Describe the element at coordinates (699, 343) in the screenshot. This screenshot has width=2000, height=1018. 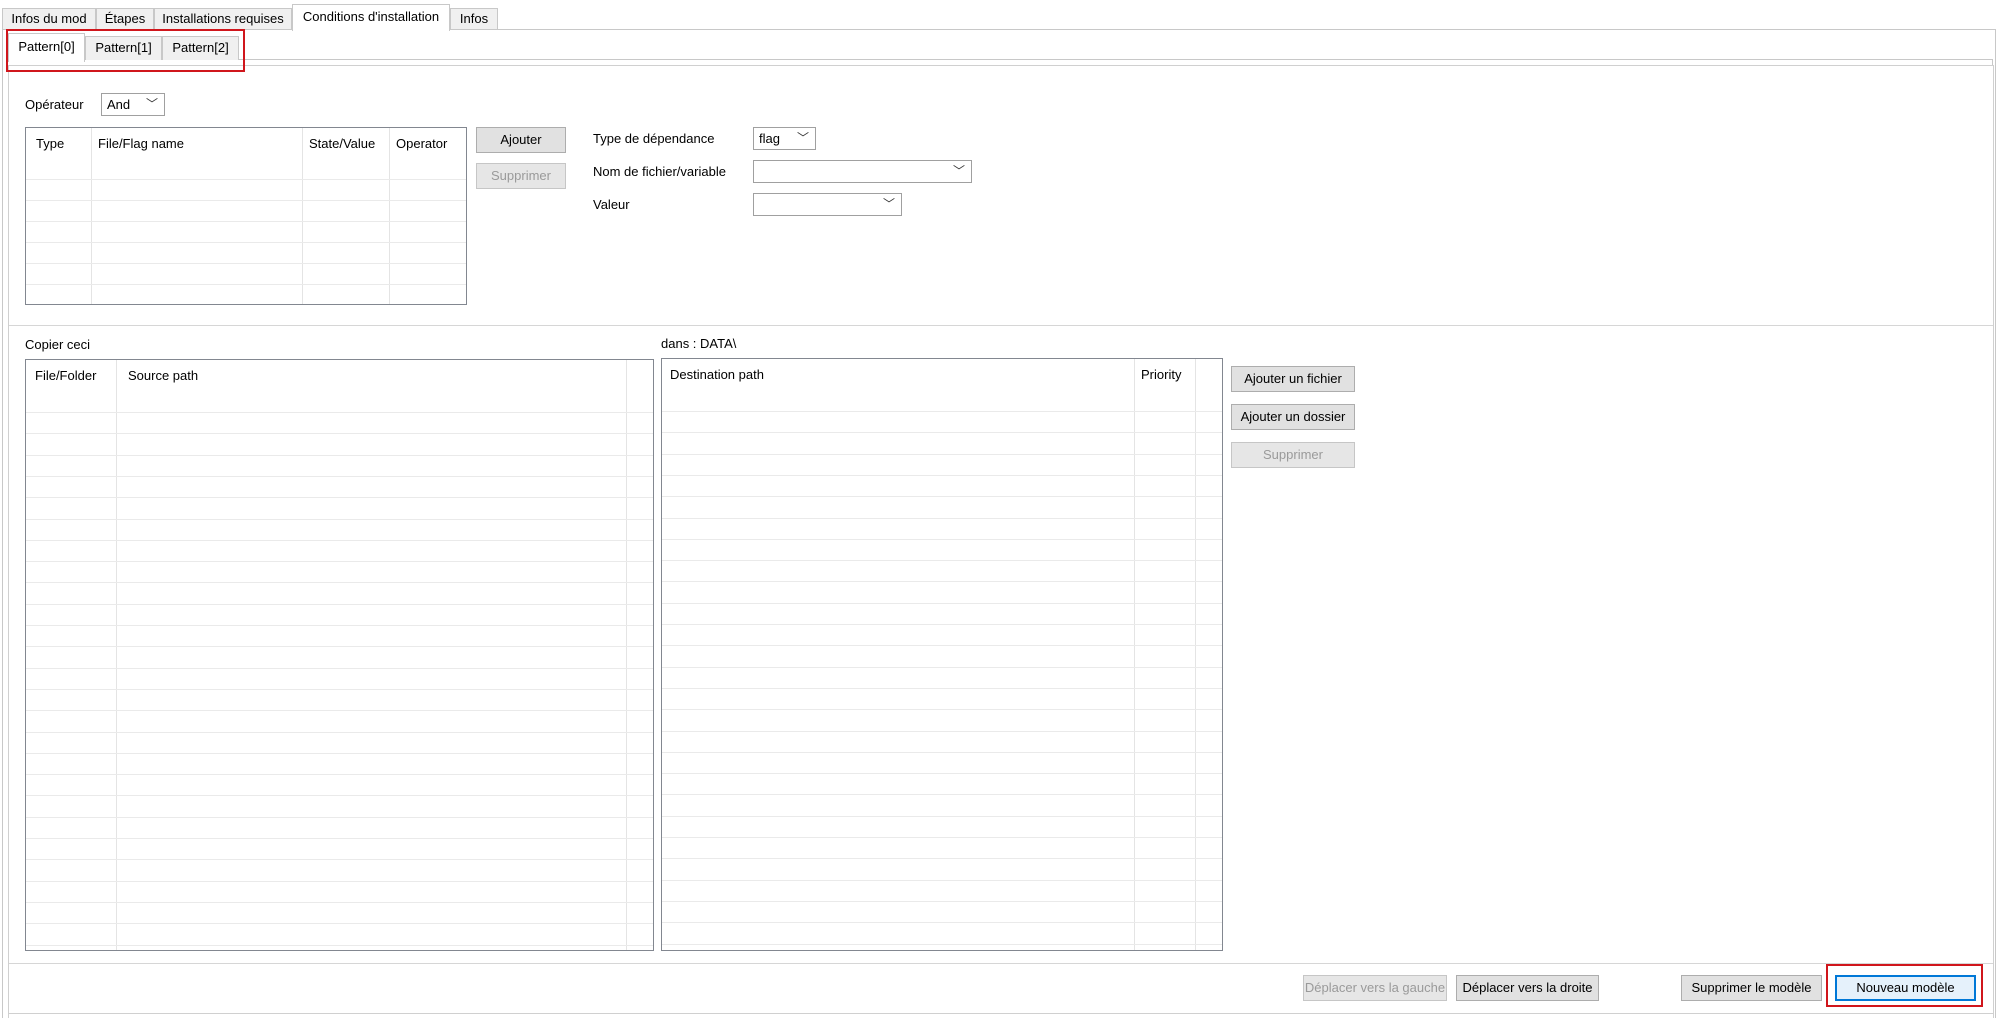
I see `destination-label: dans : DATA\` at that location.